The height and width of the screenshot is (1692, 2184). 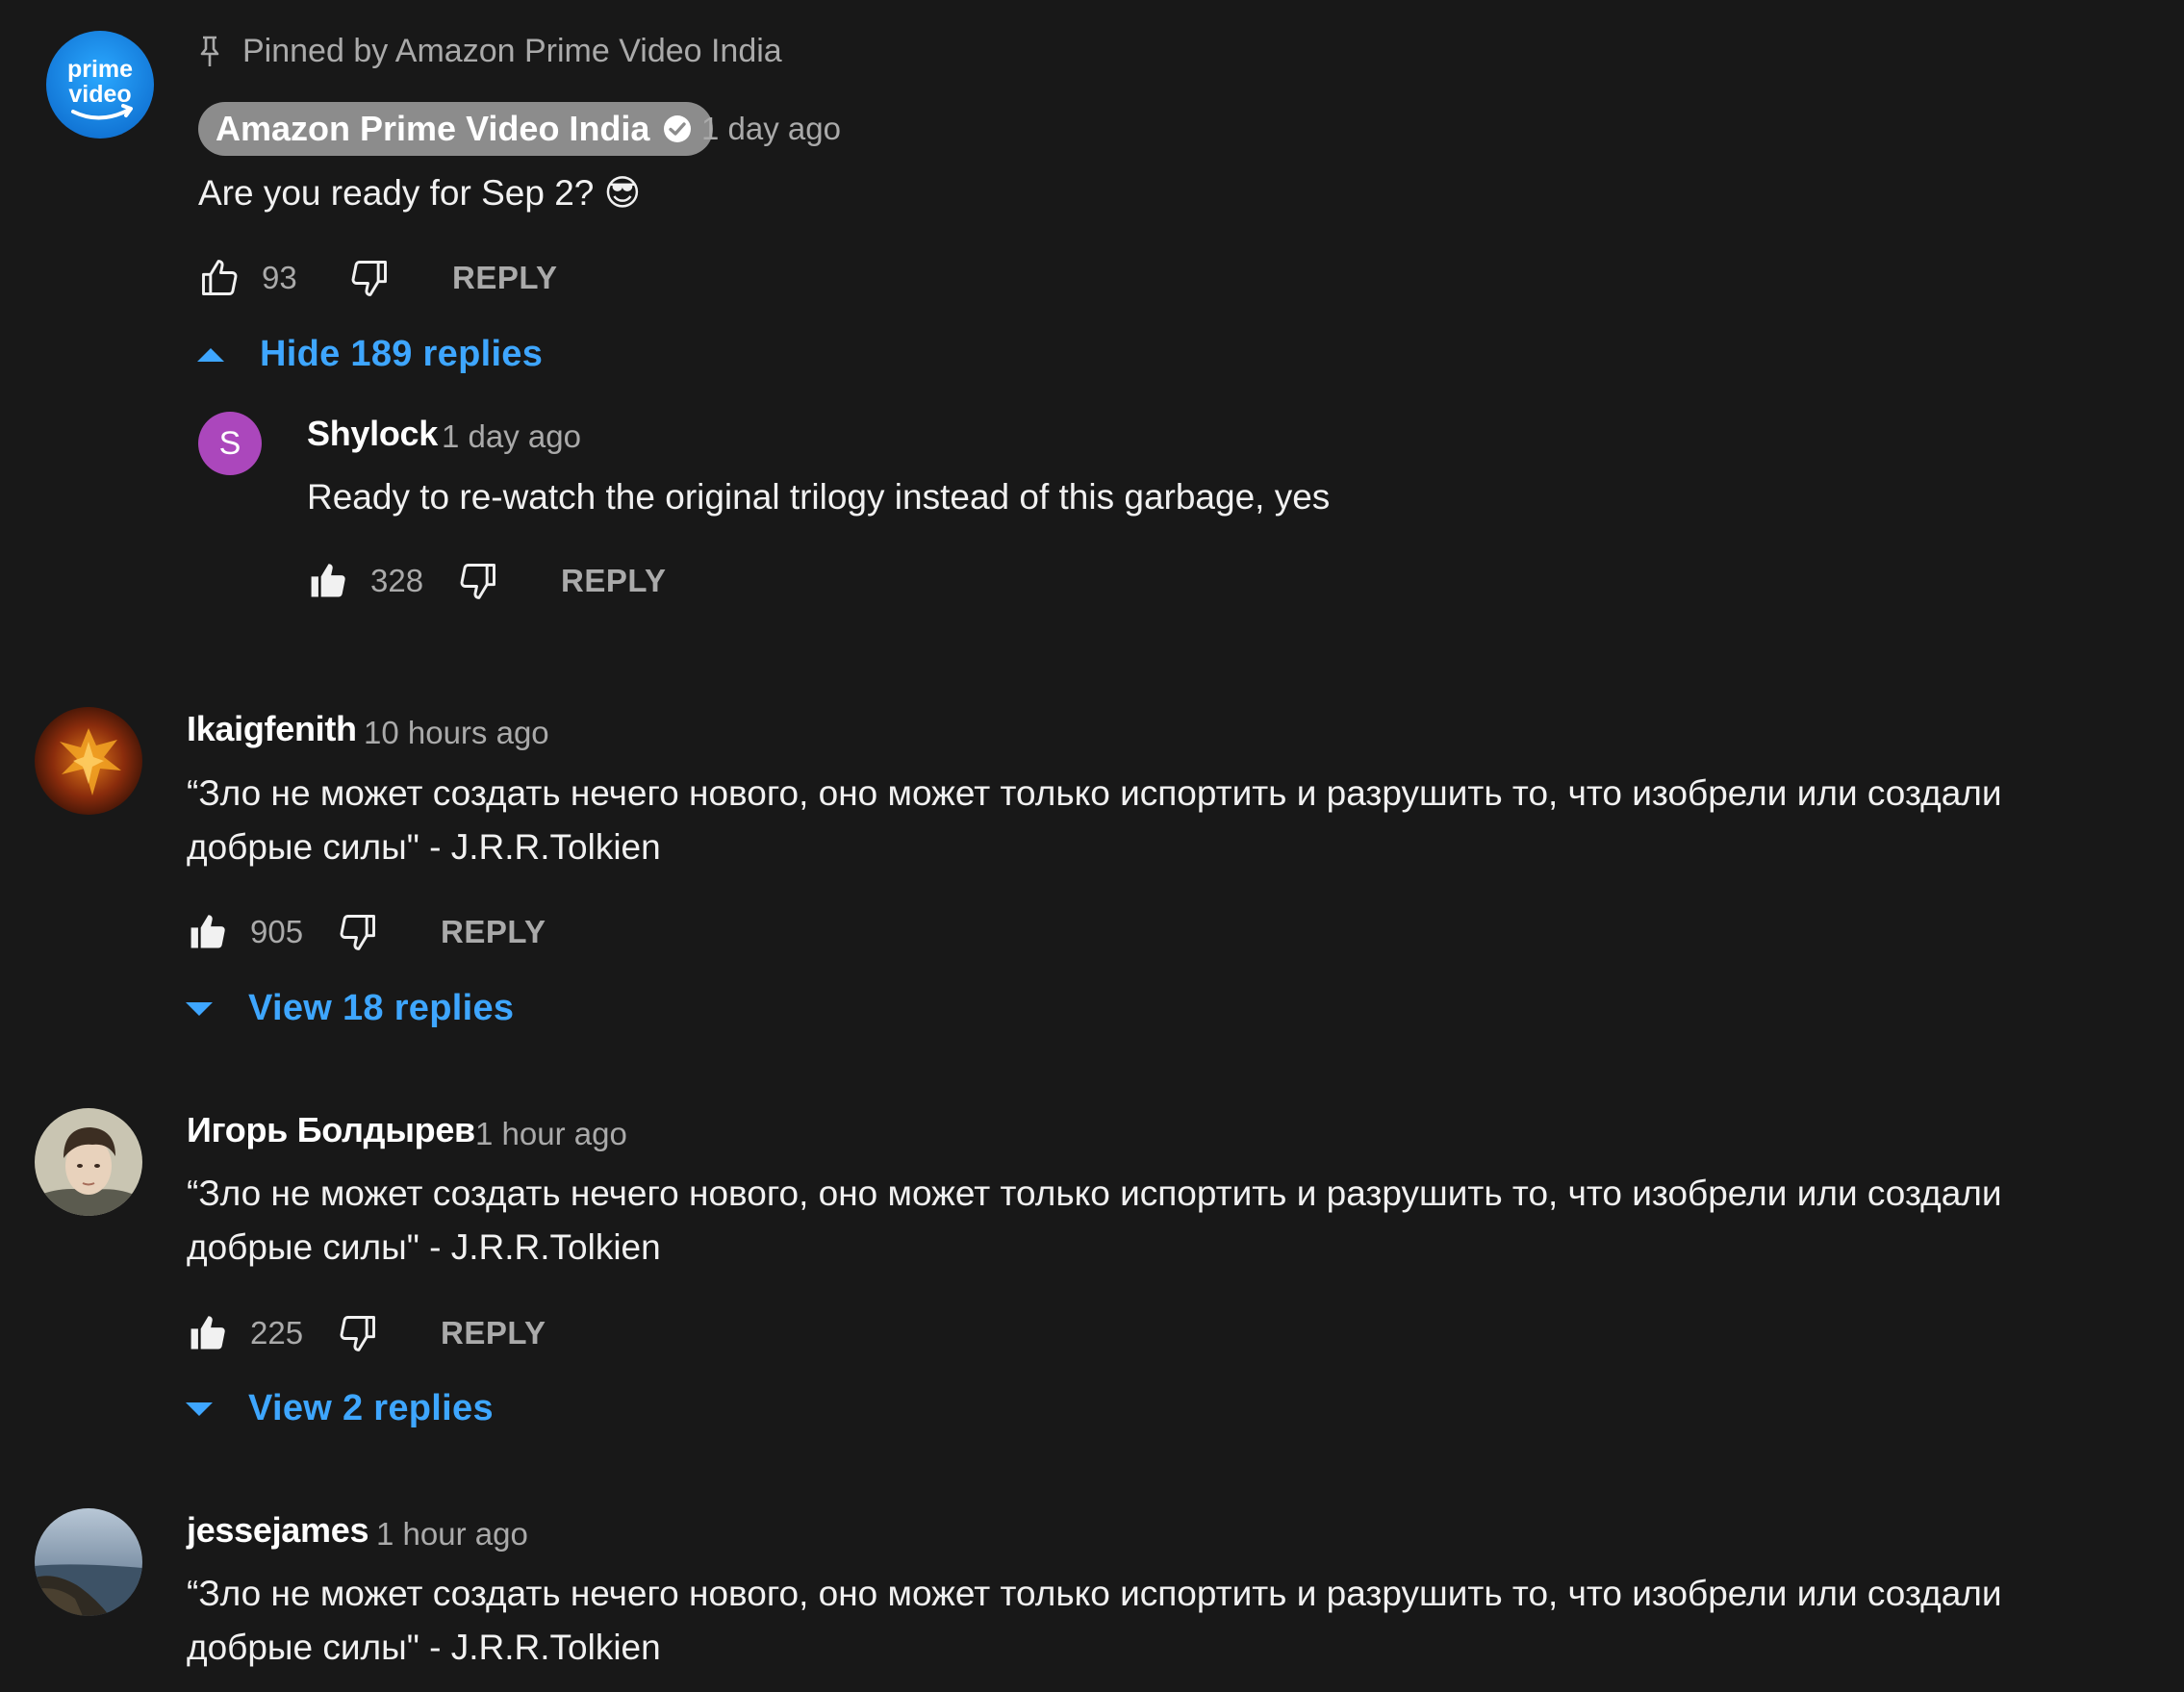 I want to click on avatar-letter: S, so click(x=230, y=443).